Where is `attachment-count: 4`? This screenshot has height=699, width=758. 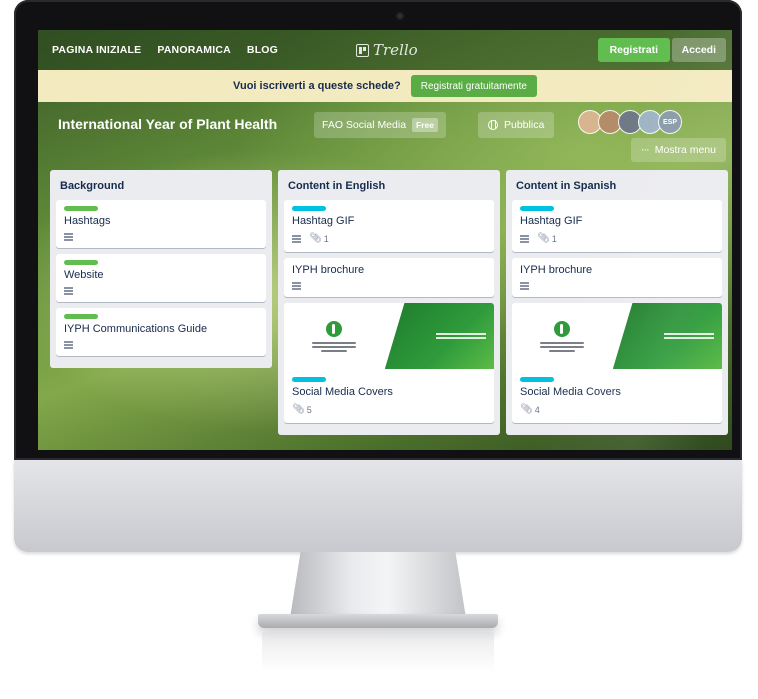 attachment-count: 4 is located at coordinates (537, 409).